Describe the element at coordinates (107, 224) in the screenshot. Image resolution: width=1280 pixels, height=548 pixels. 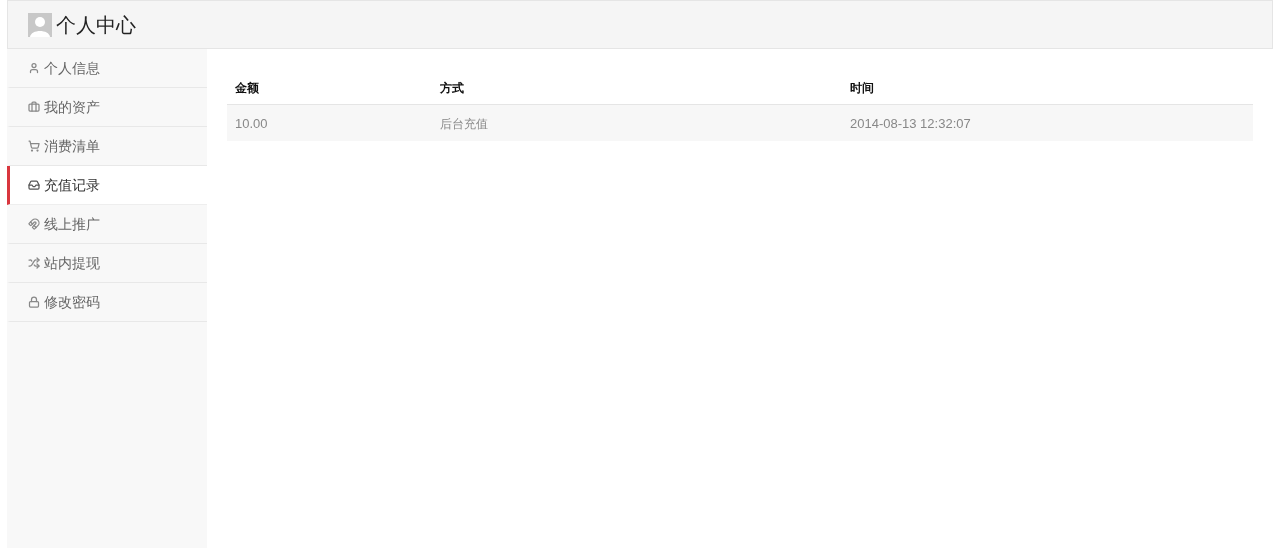
I see `sidebar-item: 线上推广` at that location.